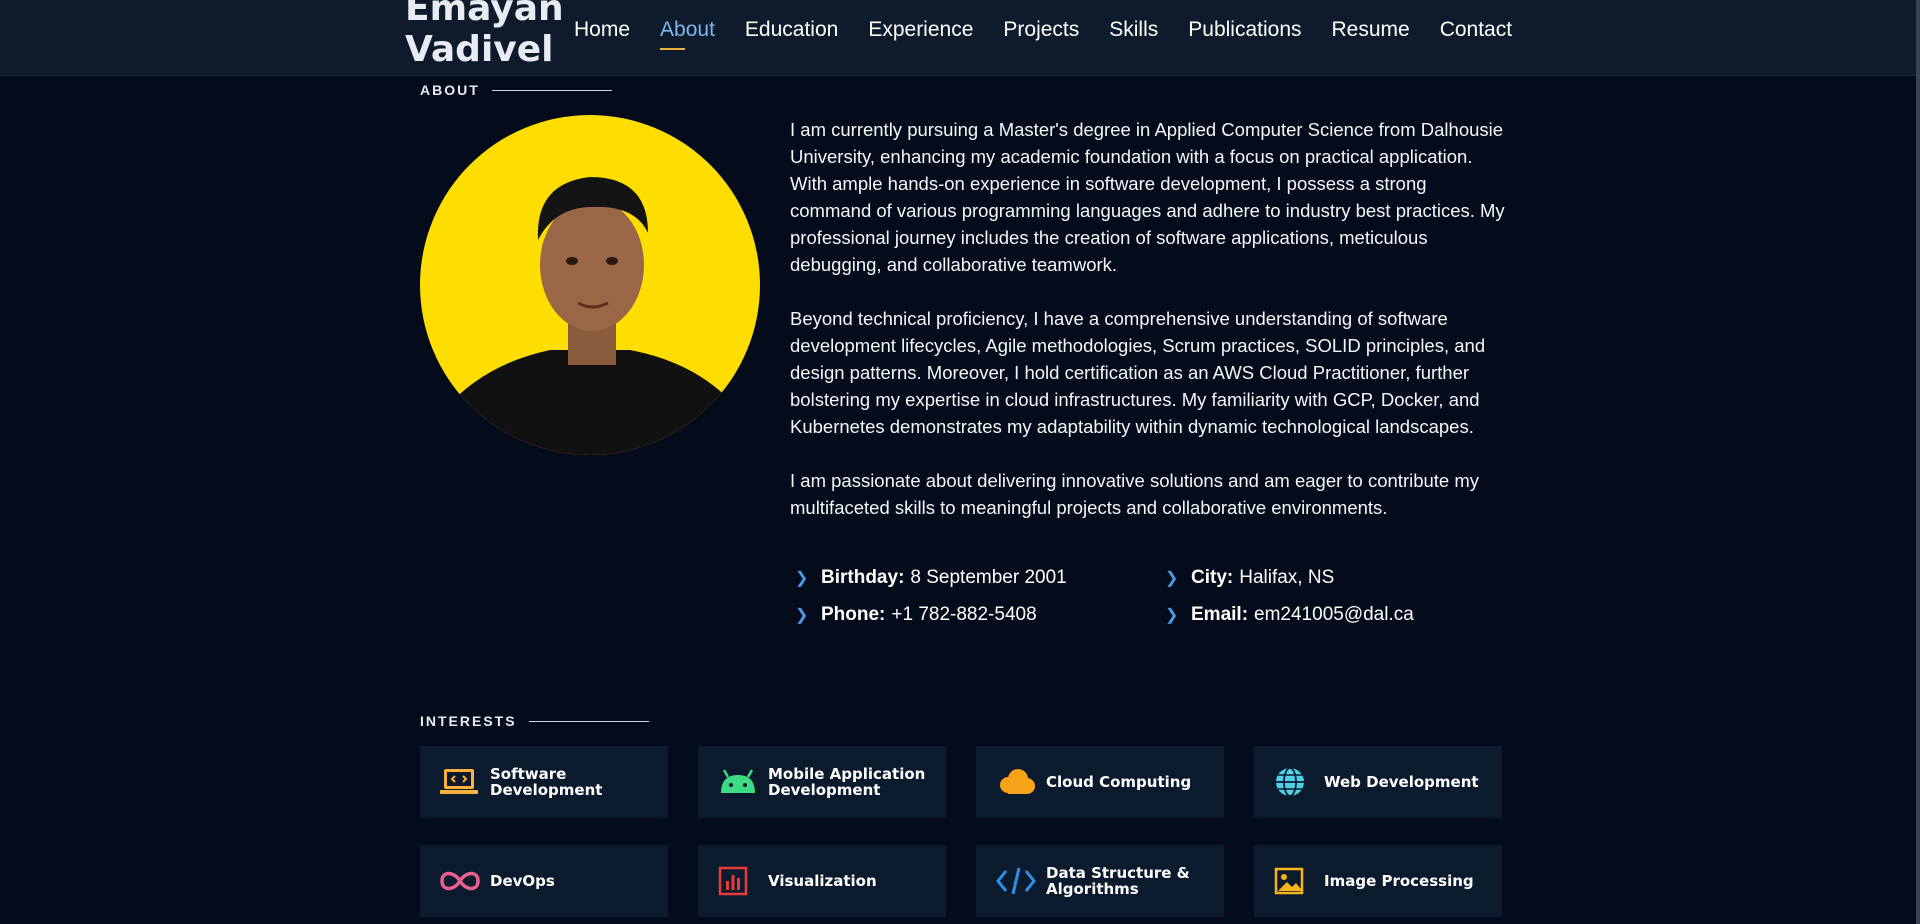 This screenshot has width=1920, height=924. I want to click on profile-photo, so click(590, 285).